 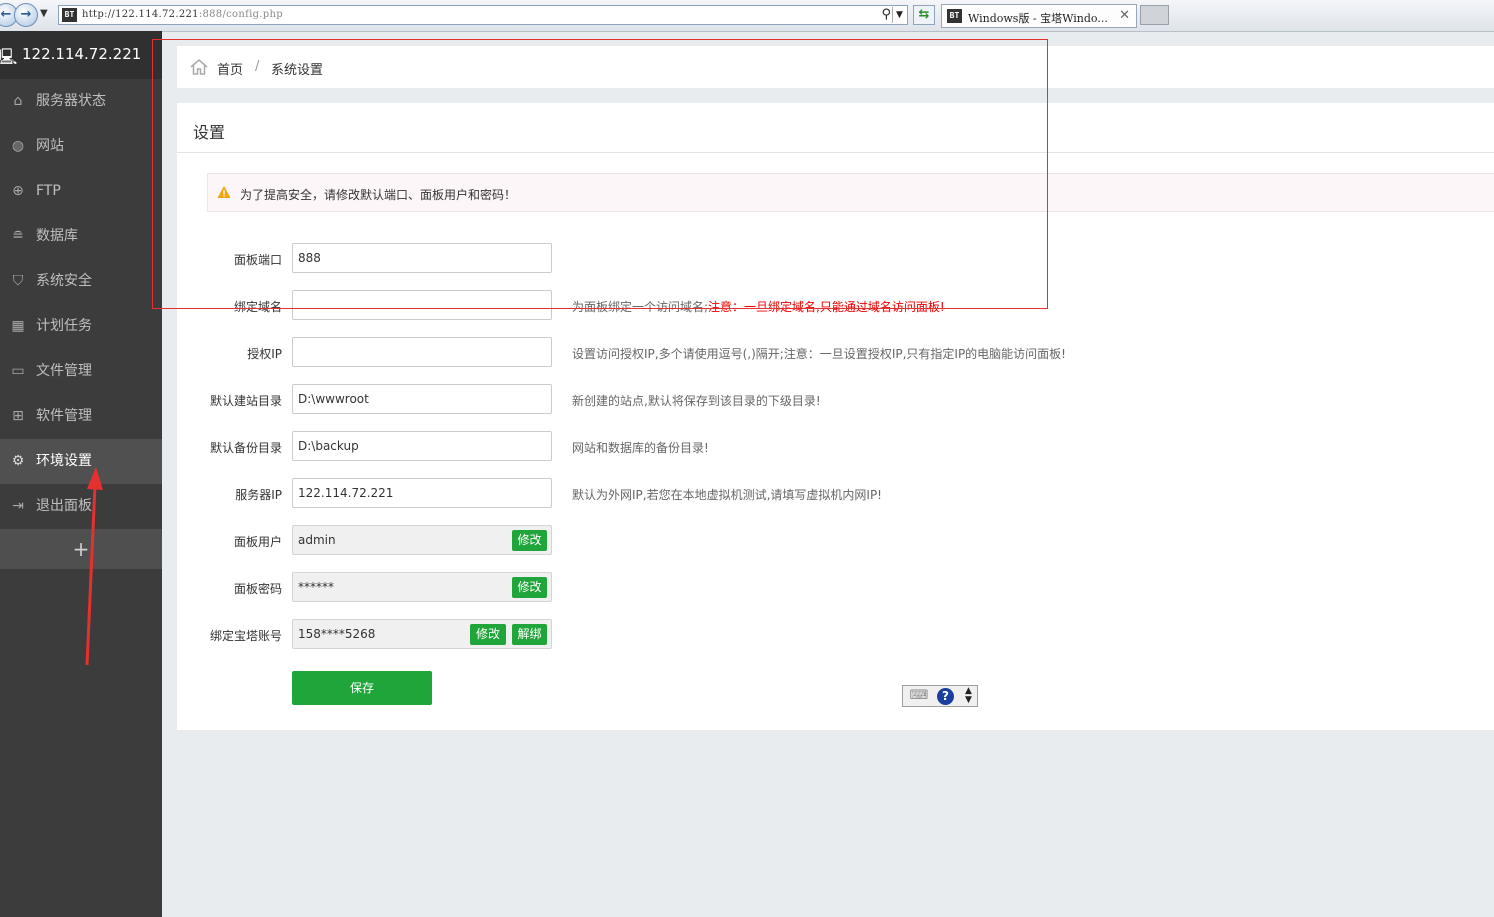 What do you see at coordinates (81, 146) in the screenshot?
I see `sidebar-item-website: ◍ 网站` at bounding box center [81, 146].